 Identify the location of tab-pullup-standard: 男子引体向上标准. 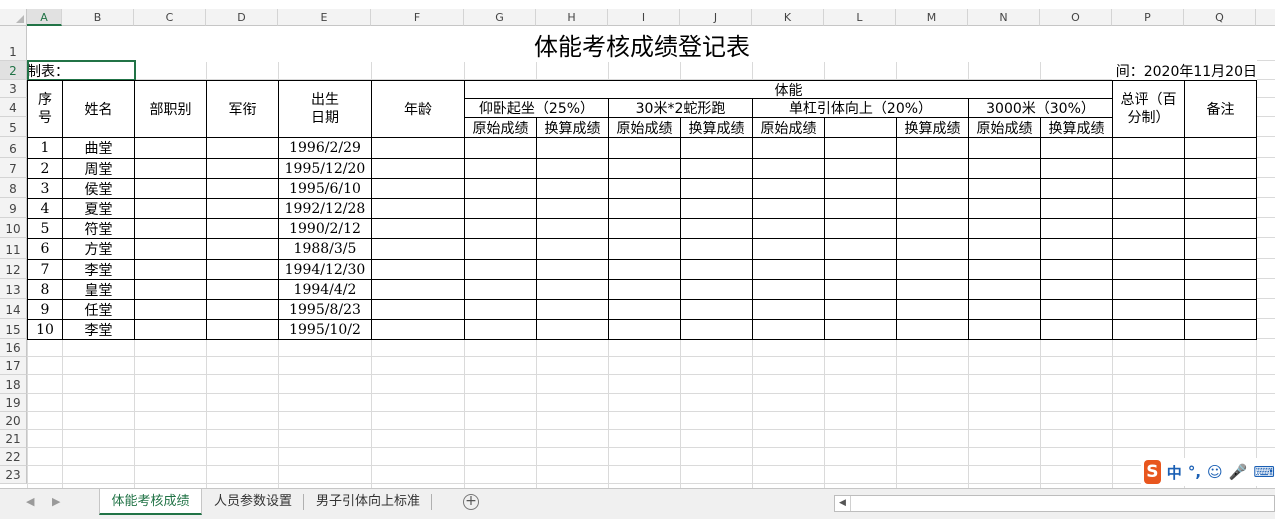
(368, 502).